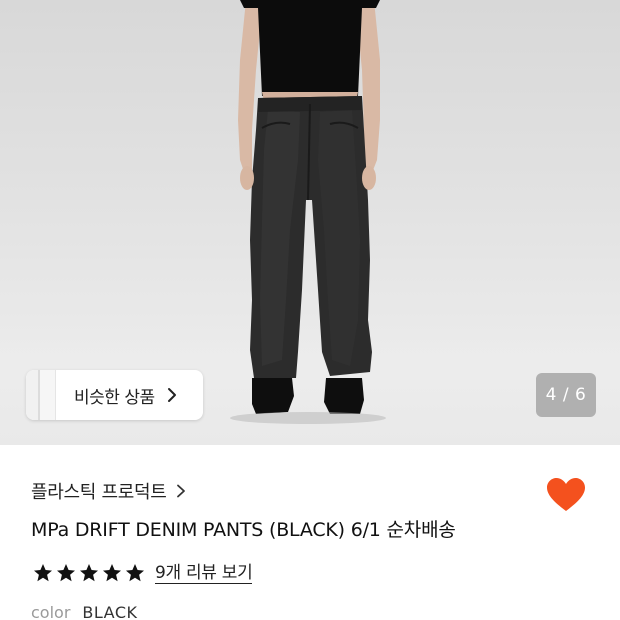 Image resolution: width=620 pixels, height=620 pixels. What do you see at coordinates (243, 530) in the screenshot?
I see `product-title: MPa DRIFT DENIM PANTS (BLACK) 6/1 순차배송` at bounding box center [243, 530].